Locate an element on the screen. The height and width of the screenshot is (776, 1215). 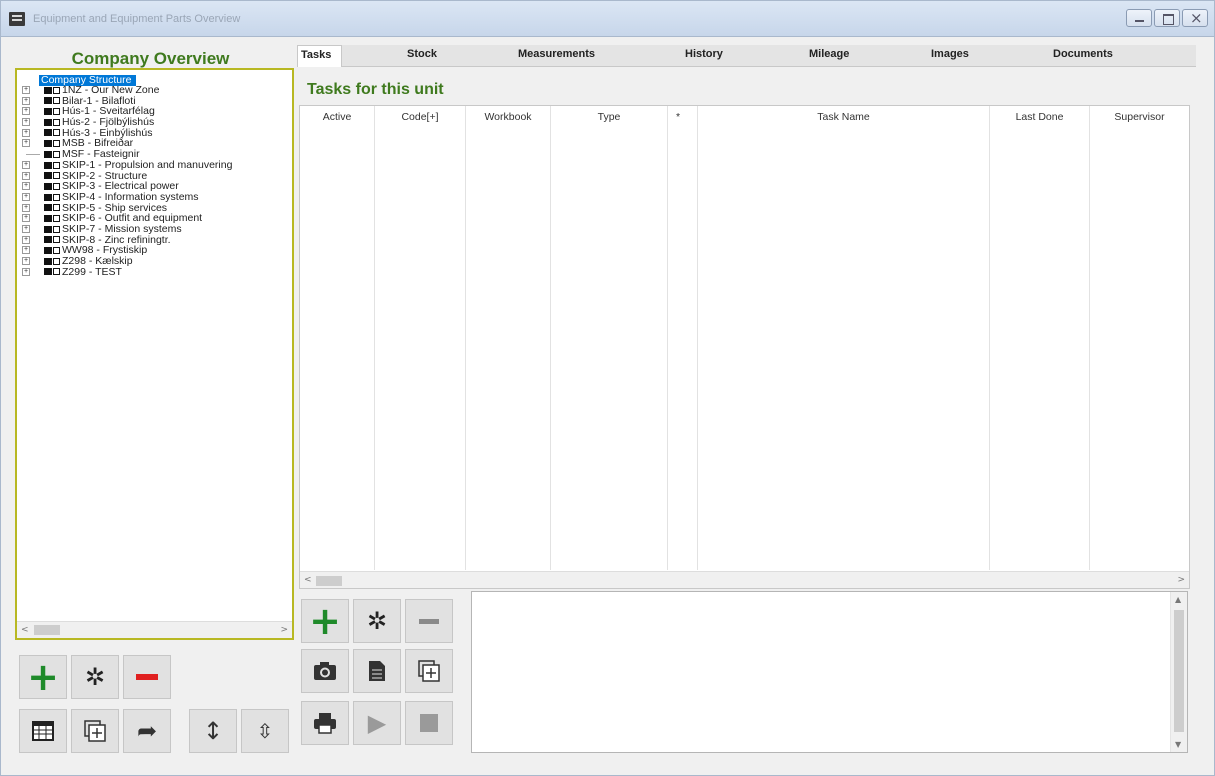
stop-button is located at coordinates (429, 723).